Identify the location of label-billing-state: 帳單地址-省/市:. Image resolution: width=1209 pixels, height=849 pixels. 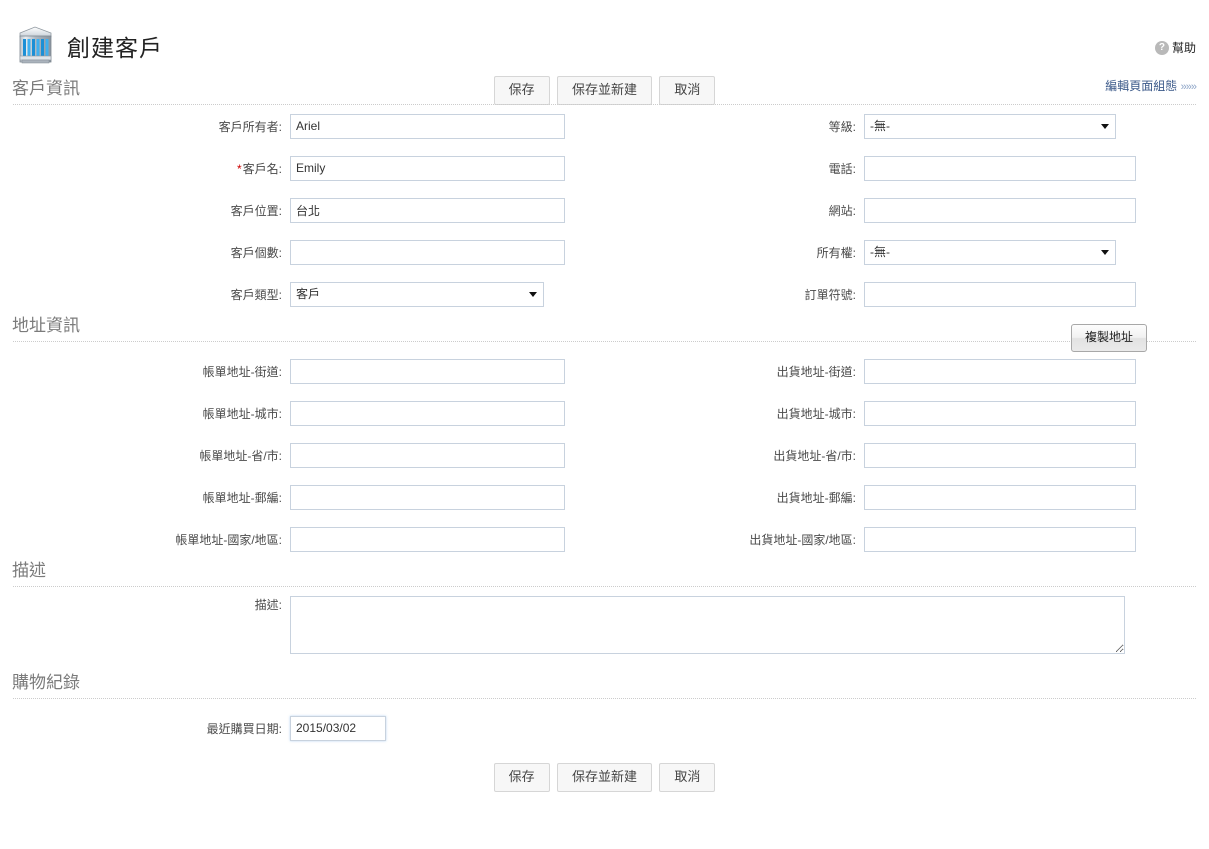
(240, 455).